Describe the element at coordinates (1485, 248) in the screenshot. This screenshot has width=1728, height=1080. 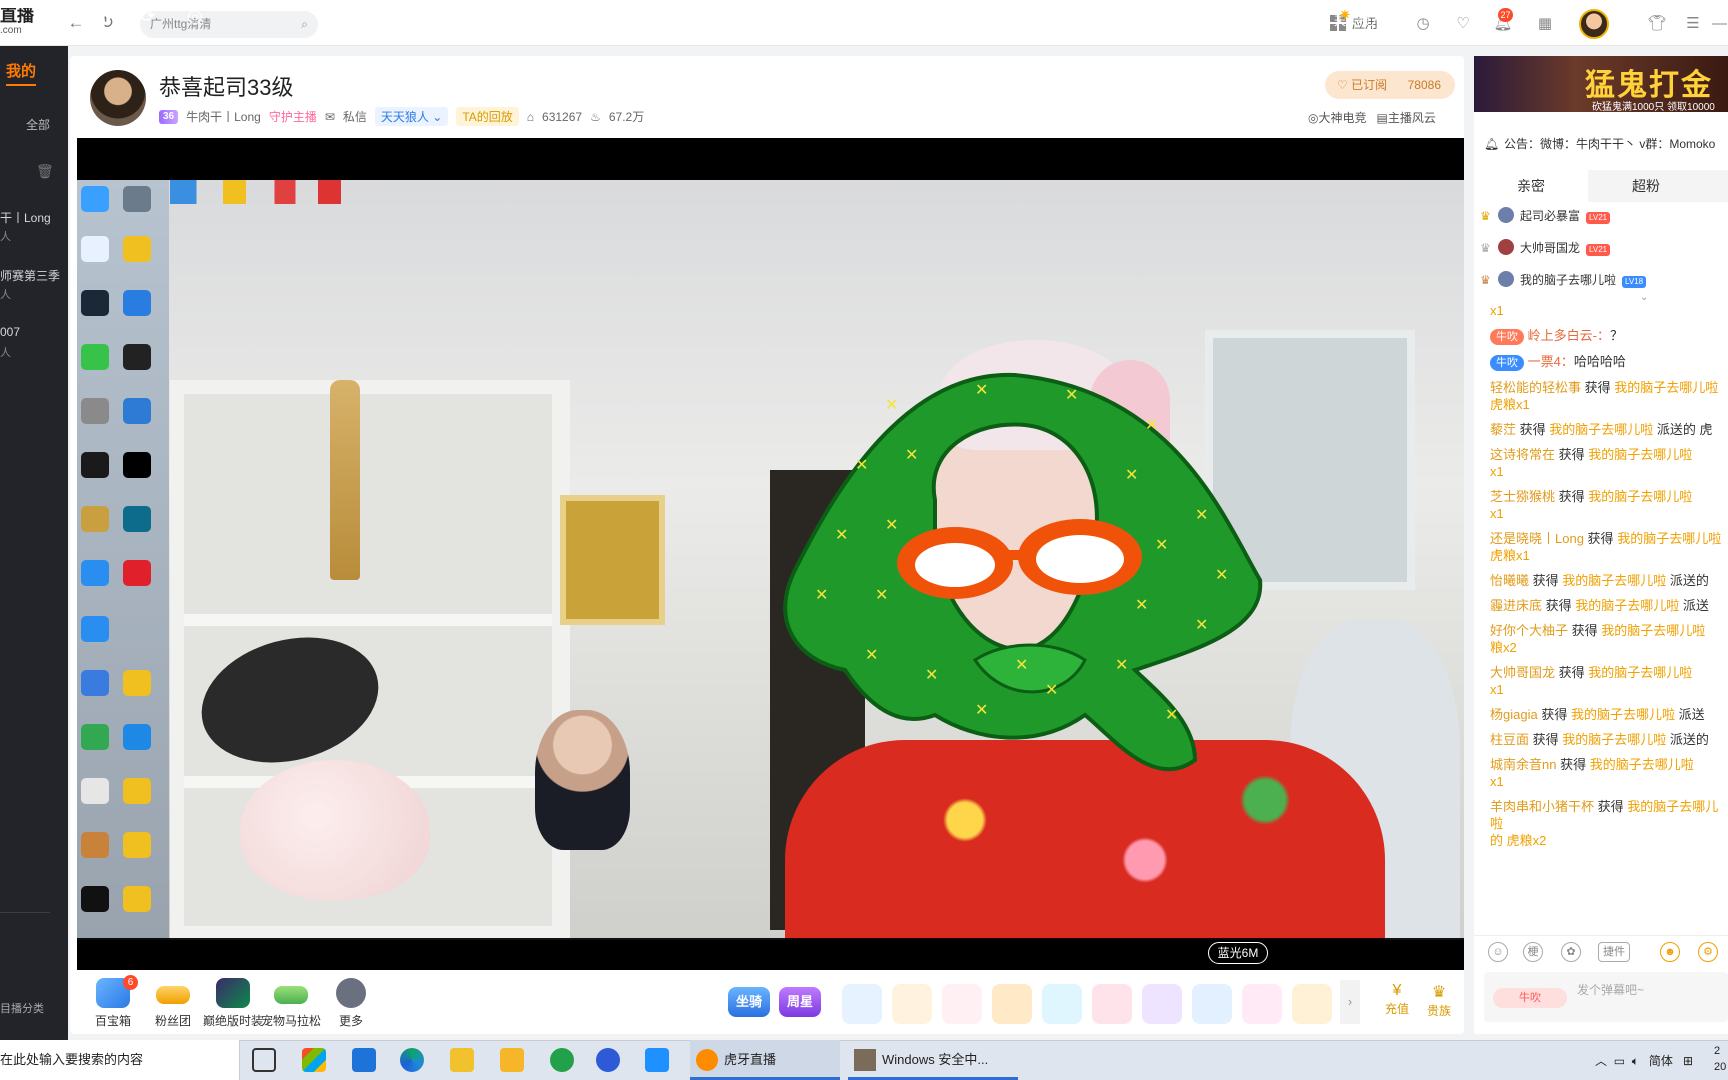
I see `crown-icon: ♛` at that location.